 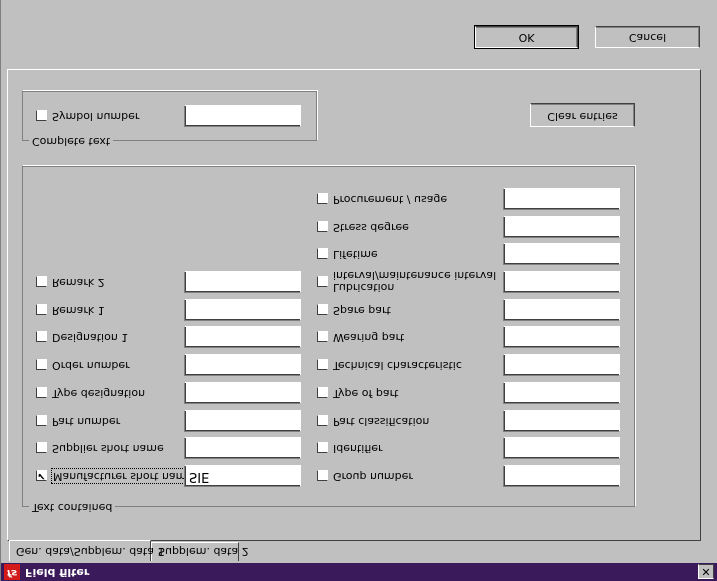 What do you see at coordinates (706, 571) in the screenshot?
I see `close-button: ✕` at bounding box center [706, 571].